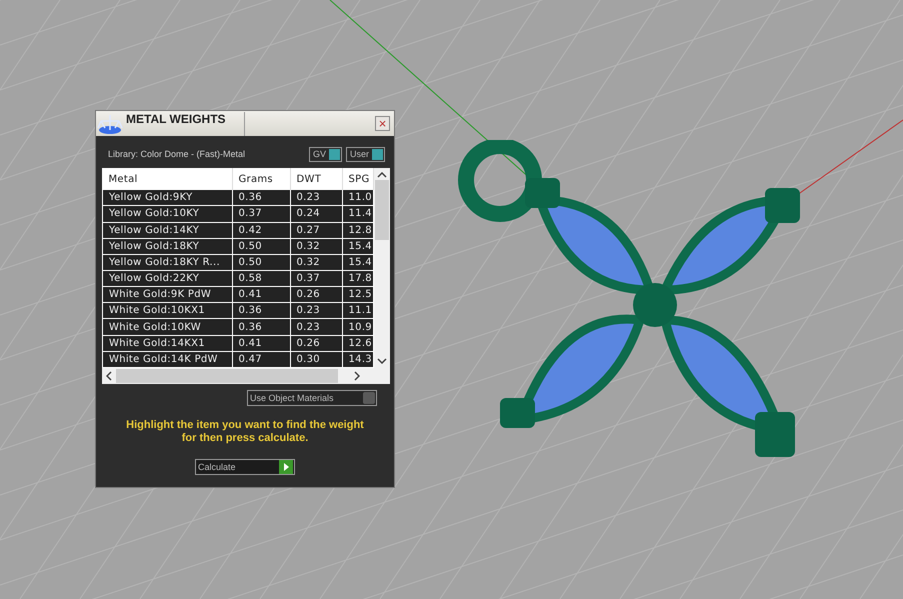 This screenshot has width=903, height=599. I want to click on mode-toggle: GV, so click(325, 154).